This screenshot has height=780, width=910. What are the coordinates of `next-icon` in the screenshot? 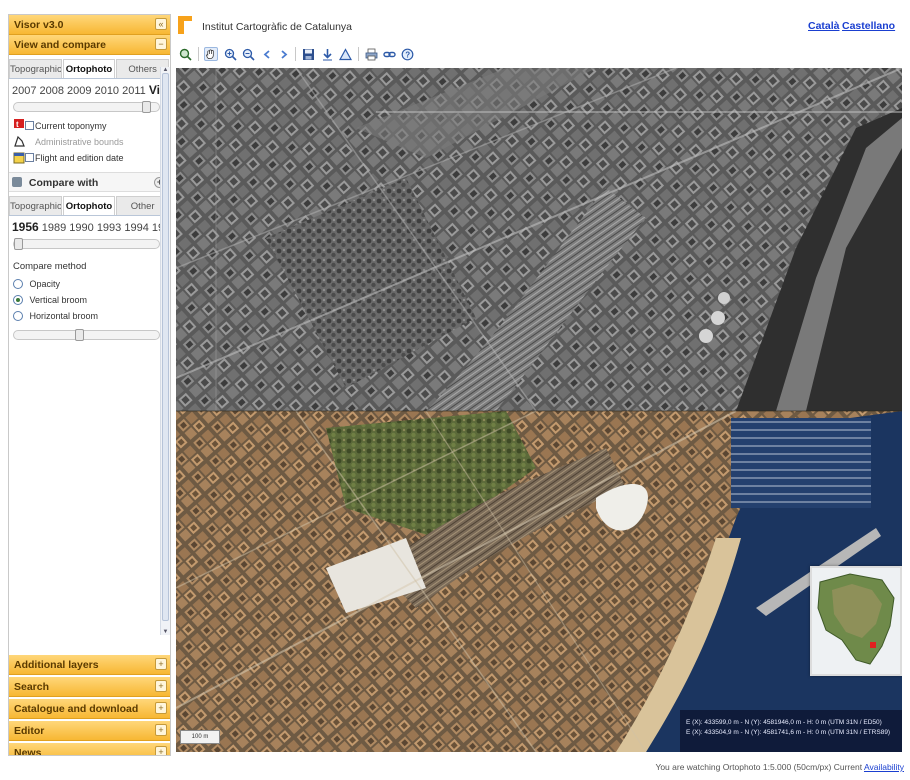 It's located at (283, 54).